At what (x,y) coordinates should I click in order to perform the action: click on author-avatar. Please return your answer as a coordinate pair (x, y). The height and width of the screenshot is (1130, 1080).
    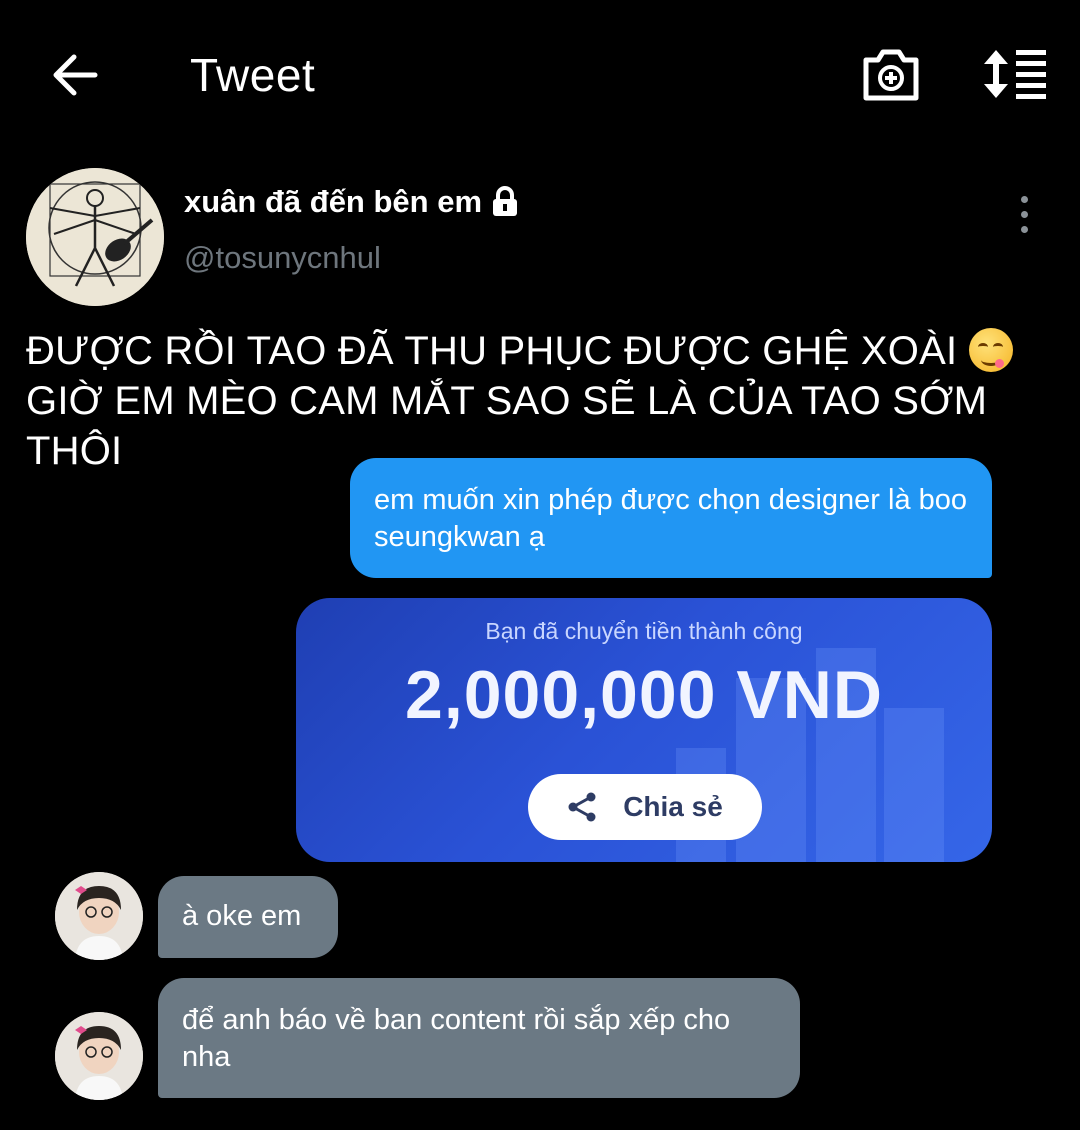
    Looking at the image, I should click on (95, 237).